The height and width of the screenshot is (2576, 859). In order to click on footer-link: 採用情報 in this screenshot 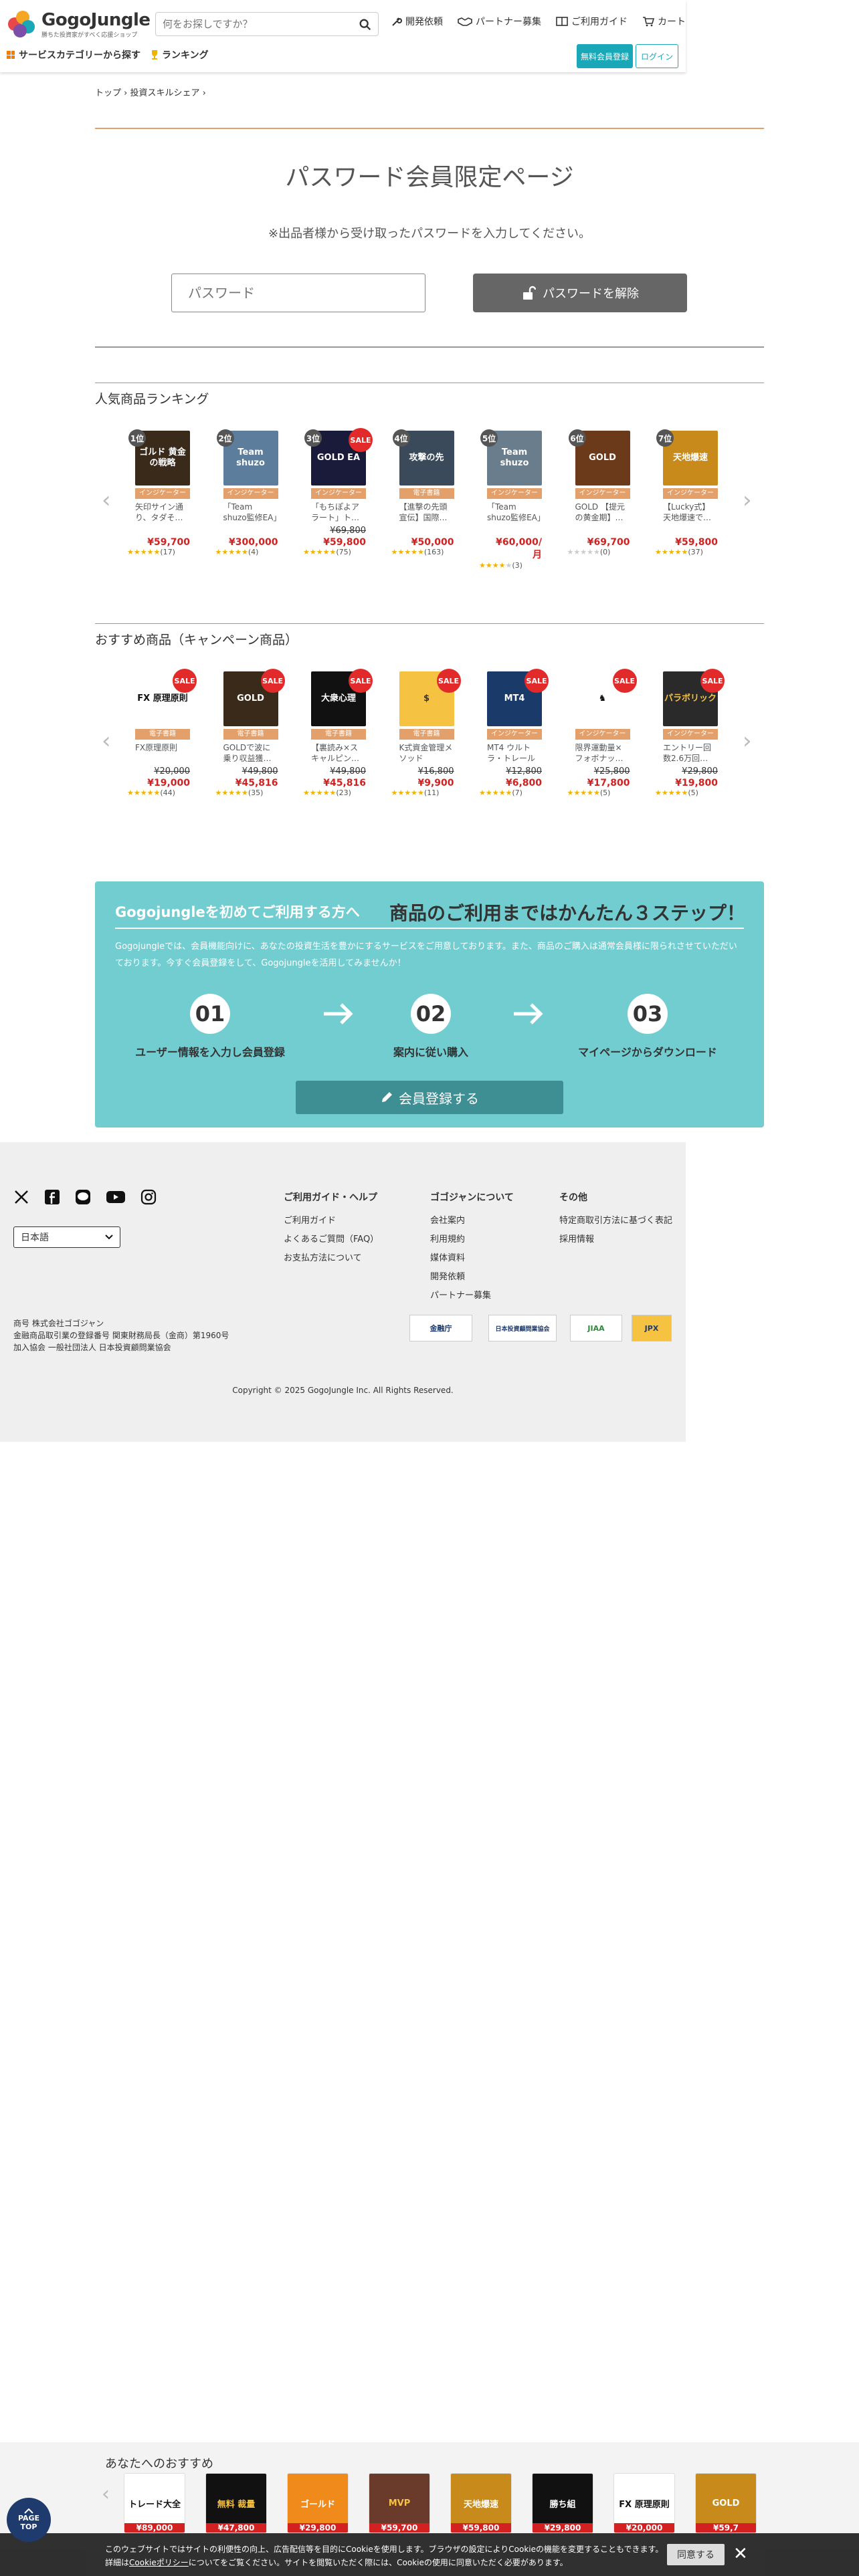, I will do `click(616, 1238)`.